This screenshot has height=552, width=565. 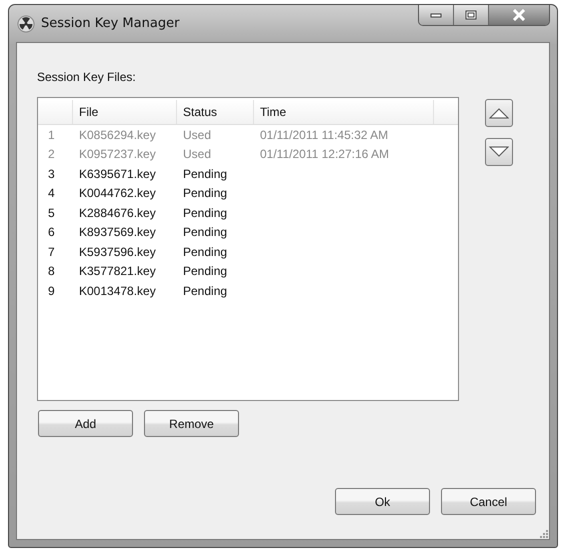 I want to click on list-row: 3 K6395671.key Pending, so click(x=248, y=174).